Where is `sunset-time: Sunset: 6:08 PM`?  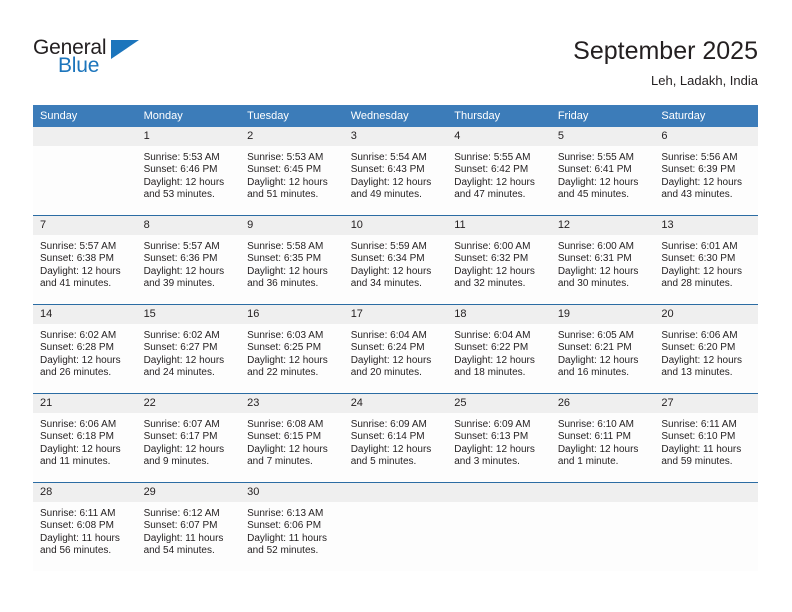
sunset-time: Sunset: 6:08 PM is located at coordinates (77, 526).